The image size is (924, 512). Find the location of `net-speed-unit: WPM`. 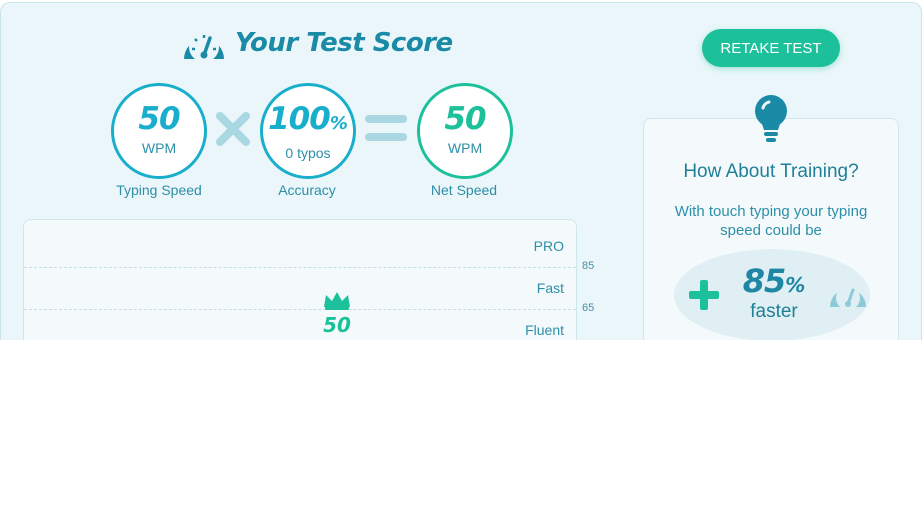

net-speed-unit: WPM is located at coordinates (465, 148).